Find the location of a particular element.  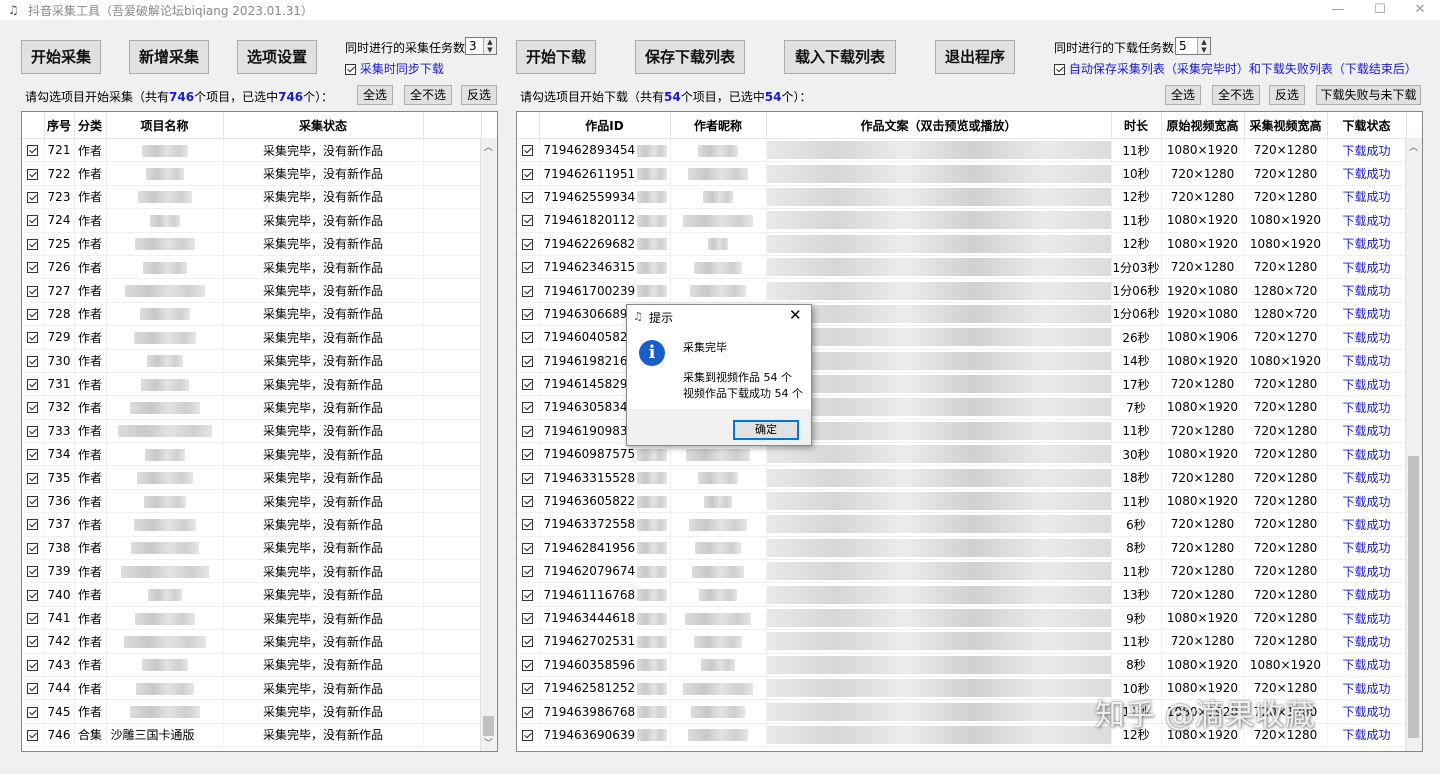

header-dl-status: 下载状态 is located at coordinates (1367, 125).